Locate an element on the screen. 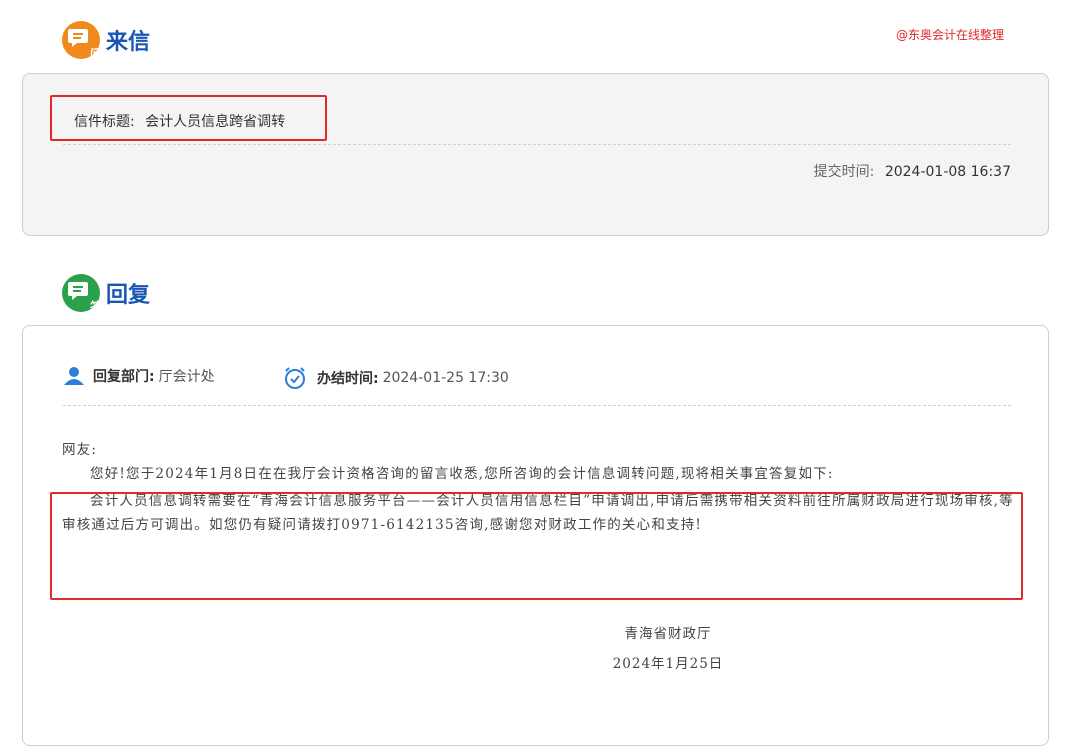  letter-divider is located at coordinates (537, 144).